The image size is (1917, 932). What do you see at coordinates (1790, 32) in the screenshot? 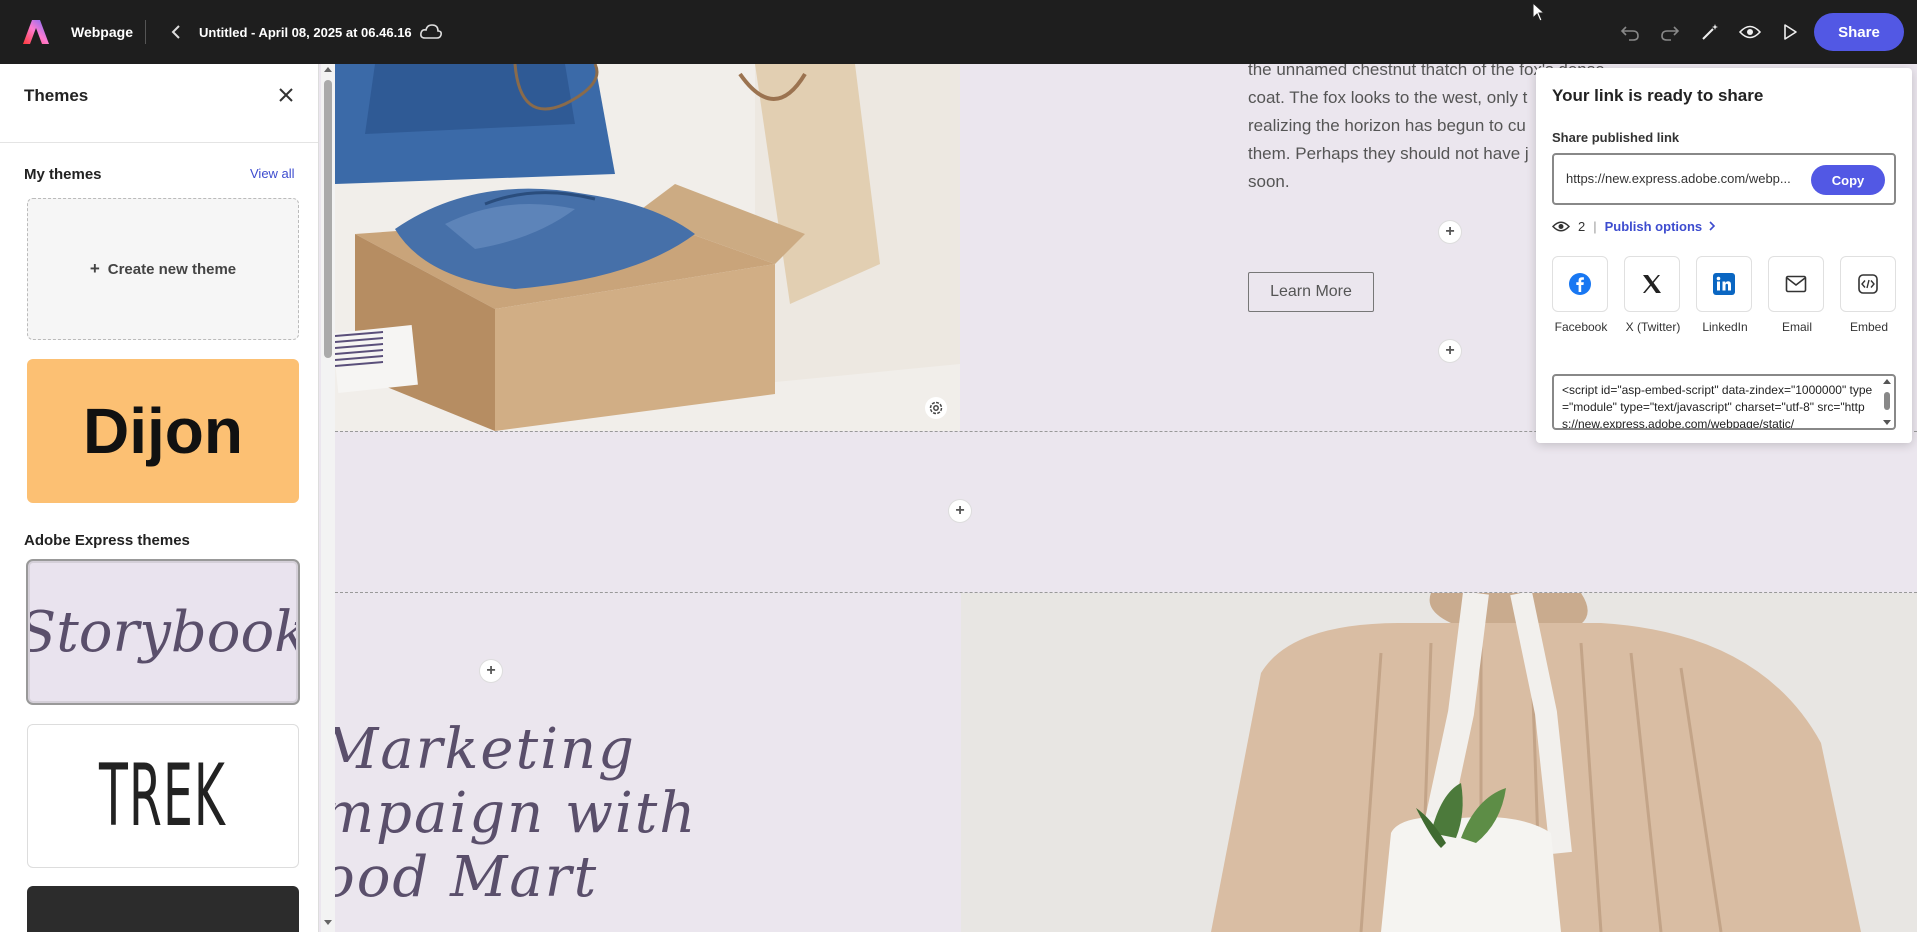
I see `play-icon` at bounding box center [1790, 32].